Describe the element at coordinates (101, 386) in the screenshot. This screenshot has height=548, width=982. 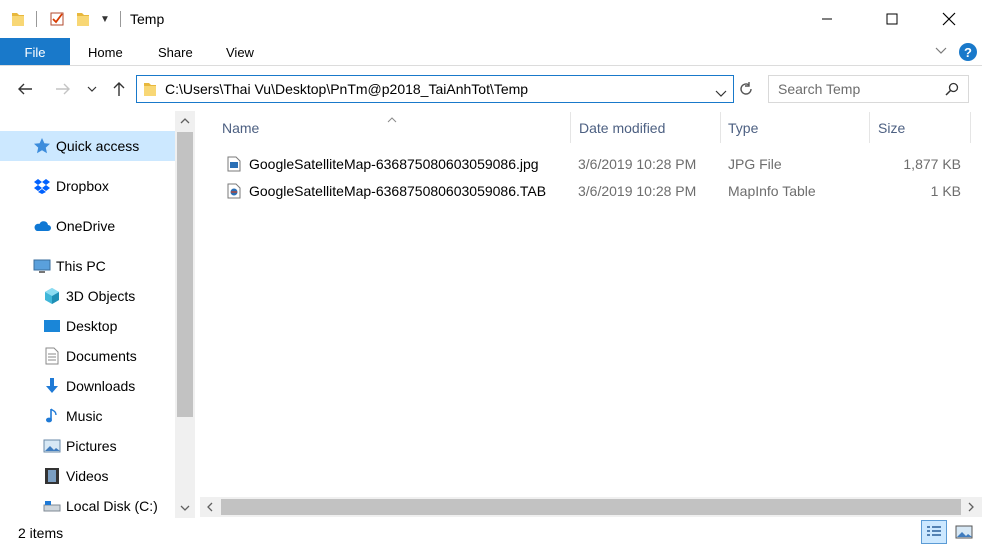
I see `sidebar-item-label: Downloads` at that location.